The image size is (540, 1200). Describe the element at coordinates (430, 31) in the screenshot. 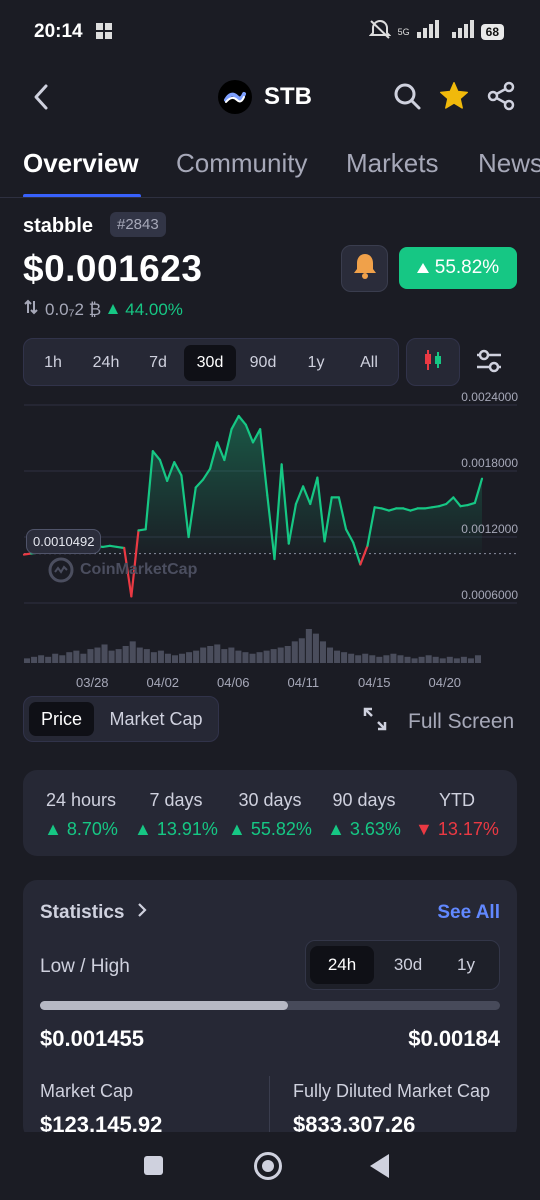

I see `signal-icon` at that location.